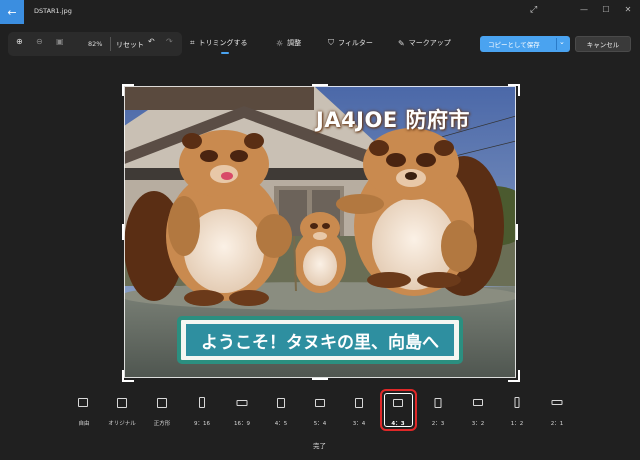 The width and height of the screenshot is (640, 460). I want to click on tab-crop-label: トリミングする, so click(223, 43).